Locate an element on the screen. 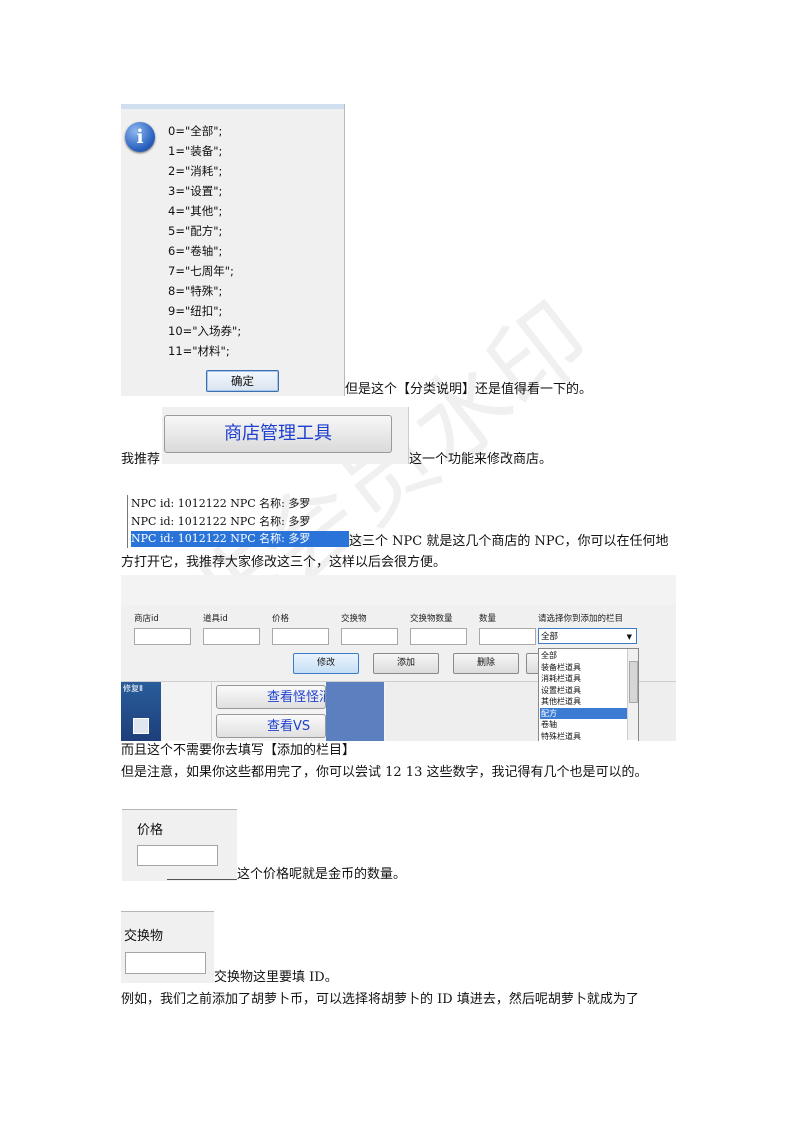 Image resolution: width=793 pixels, height=1122 pixels. category-line: 11="材料"; is located at coordinates (199, 351).